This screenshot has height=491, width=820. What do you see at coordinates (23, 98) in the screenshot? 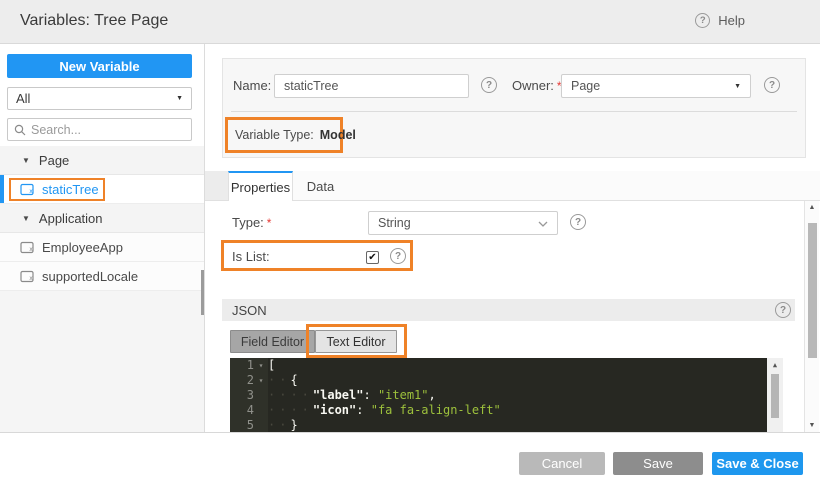
I see `filter-selected-value: All` at bounding box center [23, 98].